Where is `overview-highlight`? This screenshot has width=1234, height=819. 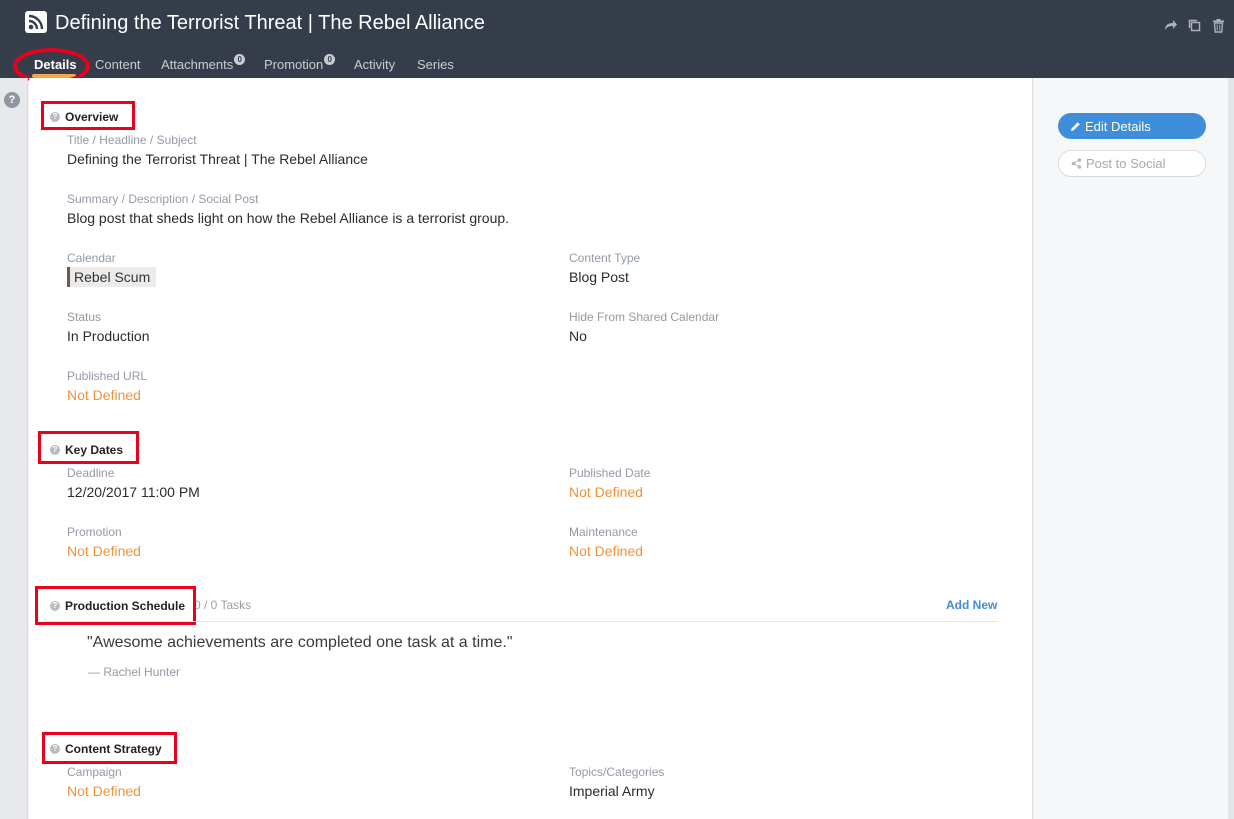 overview-highlight is located at coordinates (88, 115).